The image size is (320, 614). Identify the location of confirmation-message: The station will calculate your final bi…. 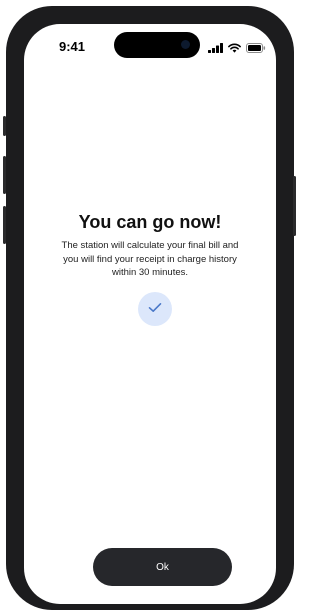
(150, 259).